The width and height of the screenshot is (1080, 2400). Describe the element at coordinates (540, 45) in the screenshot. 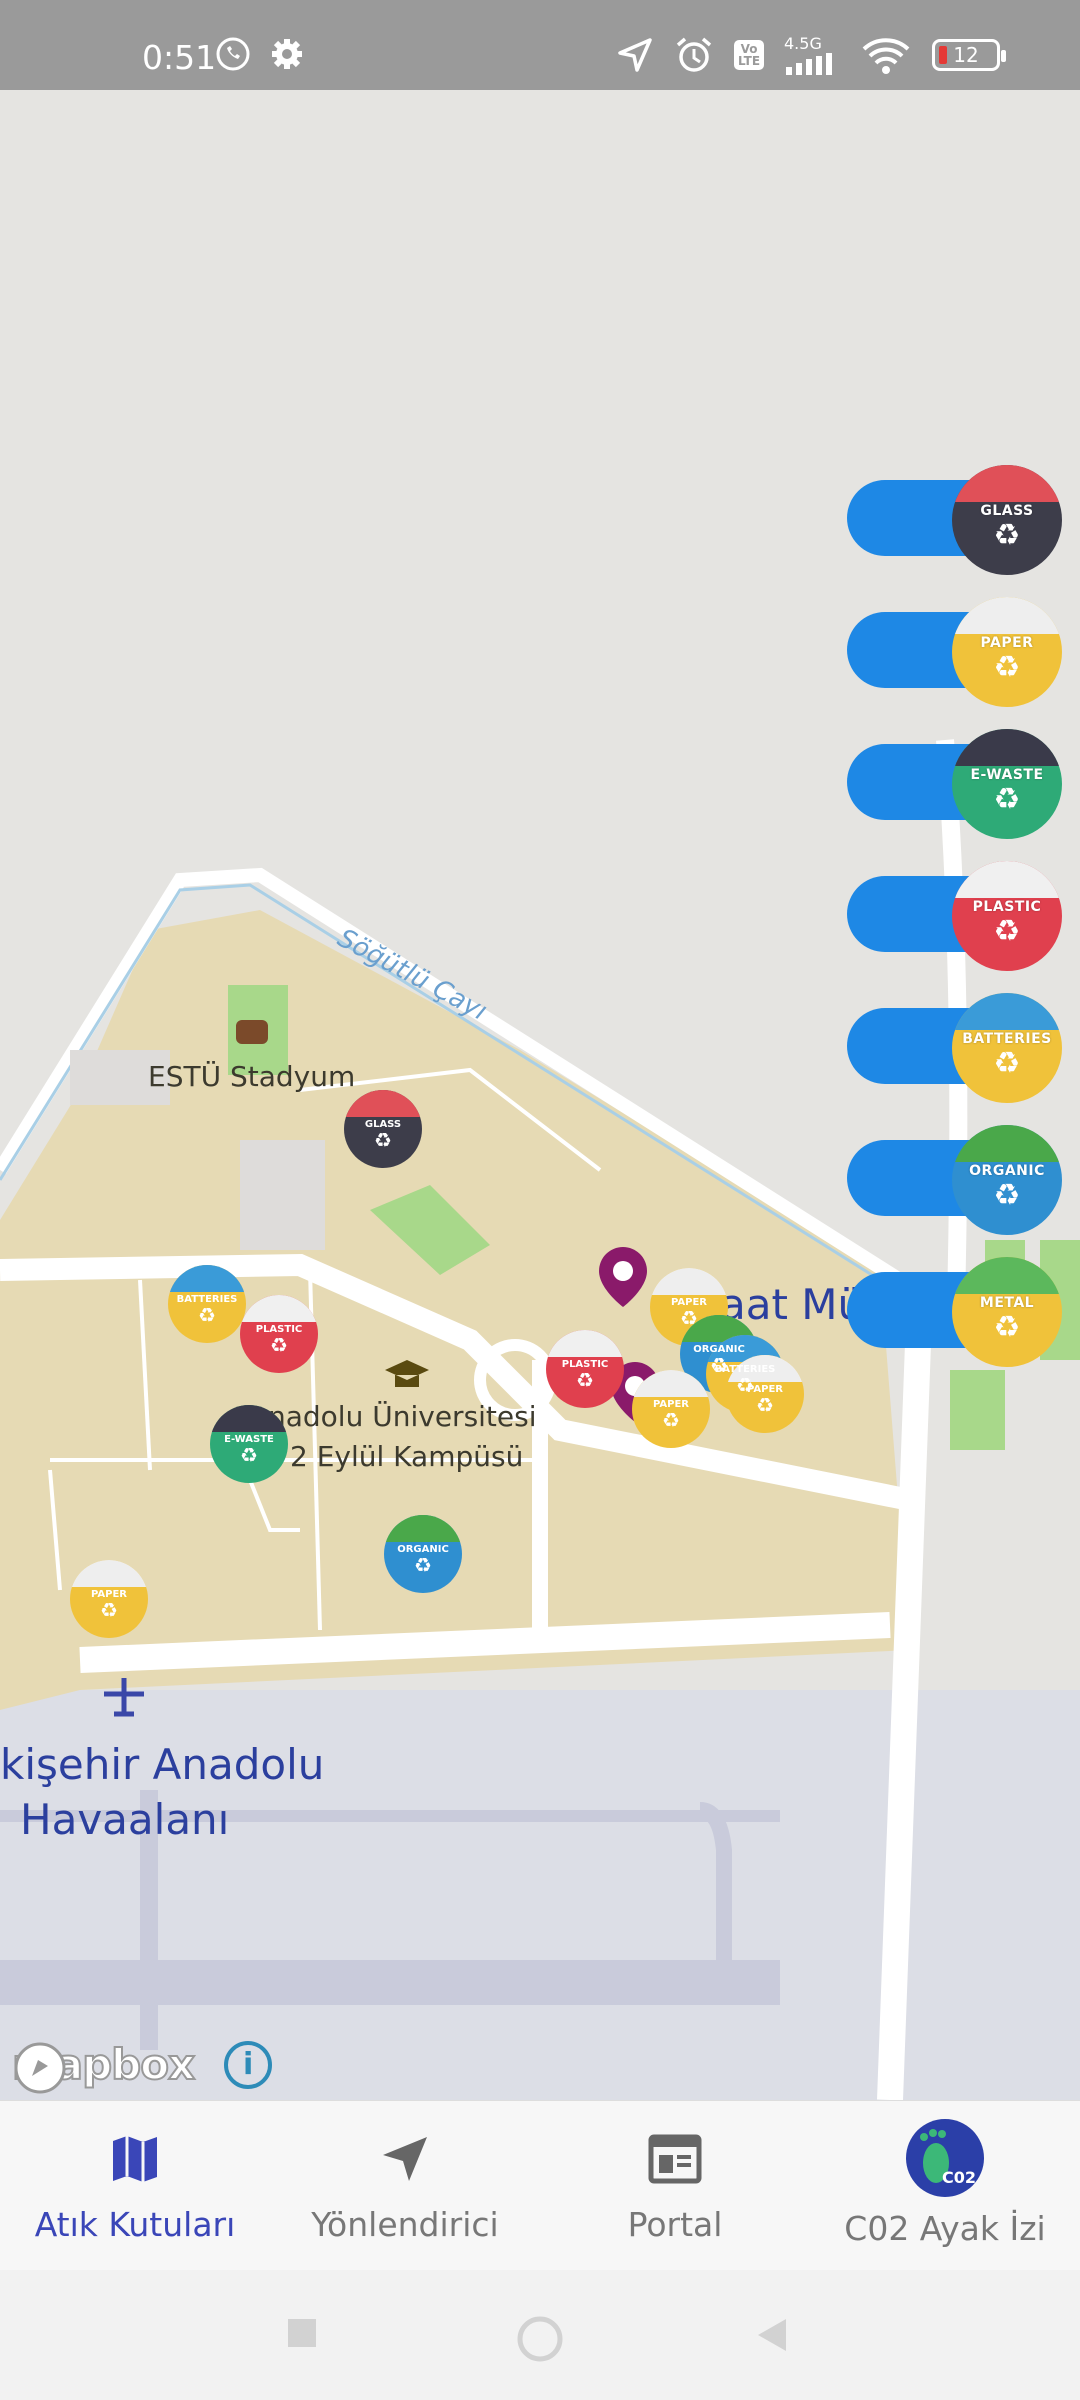

I see `status-bar: 0:51 Vo LTE 4.5G 12` at that location.